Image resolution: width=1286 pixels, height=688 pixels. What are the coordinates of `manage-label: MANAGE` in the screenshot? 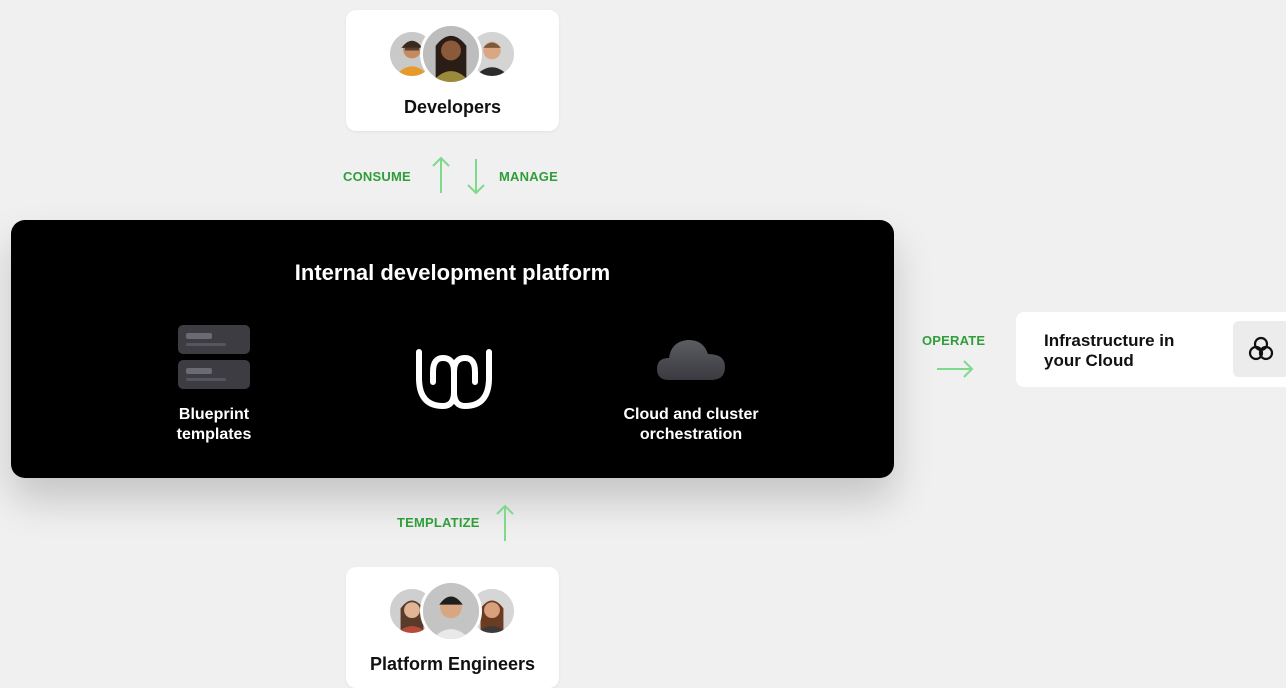 It's located at (528, 176).